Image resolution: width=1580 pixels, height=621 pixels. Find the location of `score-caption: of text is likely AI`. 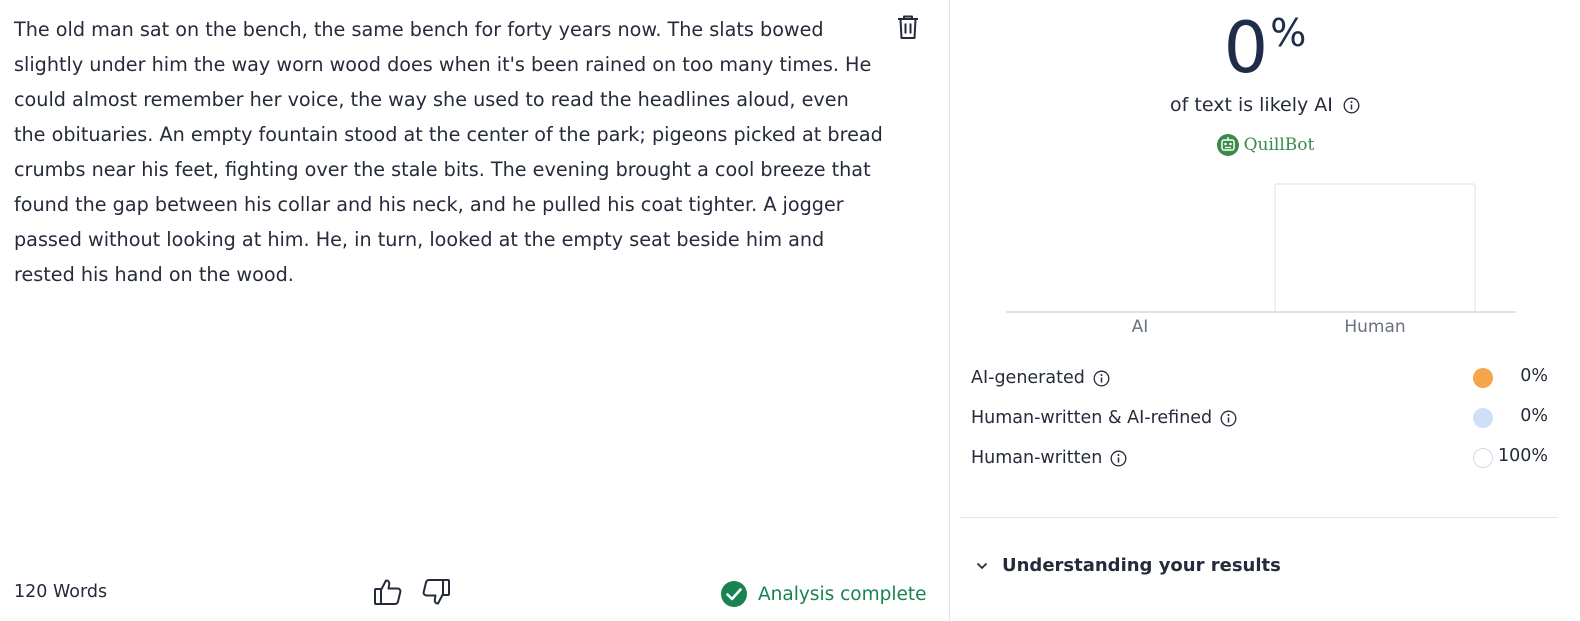

score-caption: of text is likely AI is located at coordinates (1265, 105).